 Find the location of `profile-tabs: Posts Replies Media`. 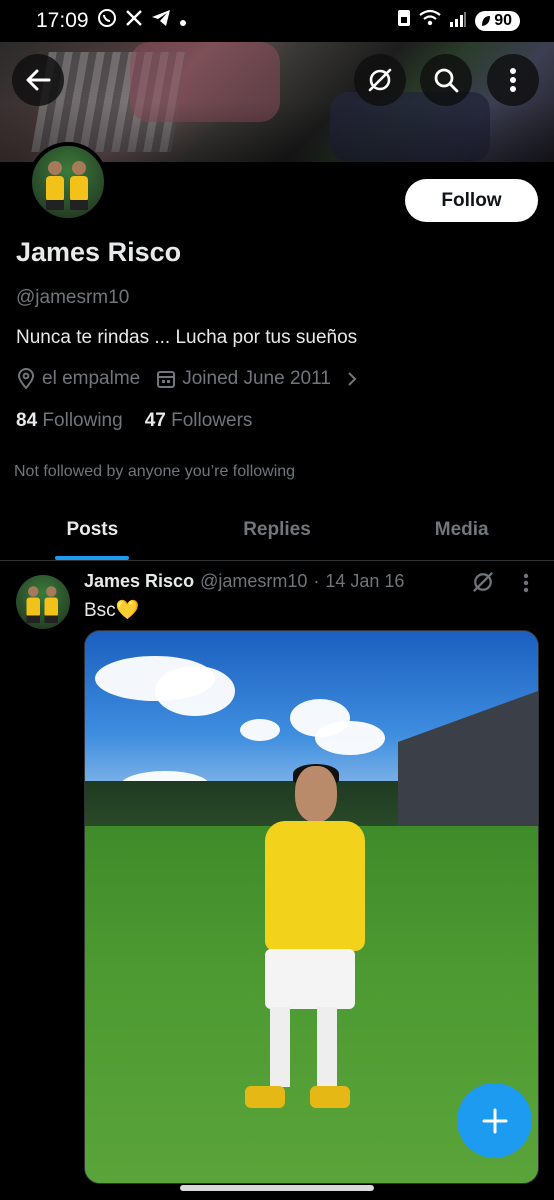

profile-tabs: Posts Replies Media is located at coordinates (277, 530).